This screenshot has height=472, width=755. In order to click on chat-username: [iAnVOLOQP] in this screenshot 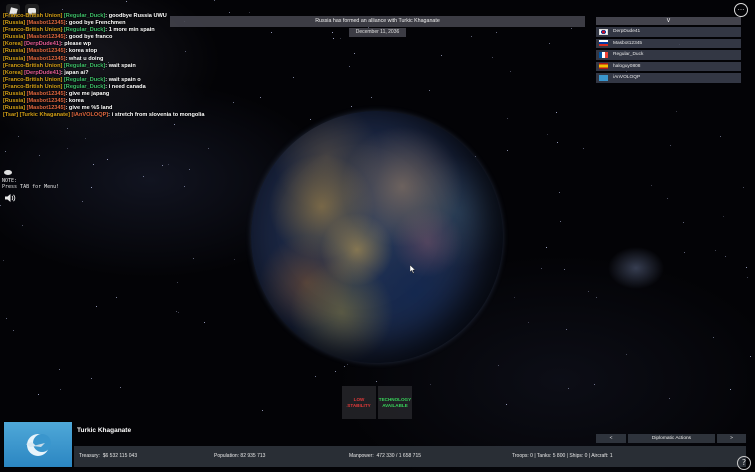, I will do `click(90, 115)`.